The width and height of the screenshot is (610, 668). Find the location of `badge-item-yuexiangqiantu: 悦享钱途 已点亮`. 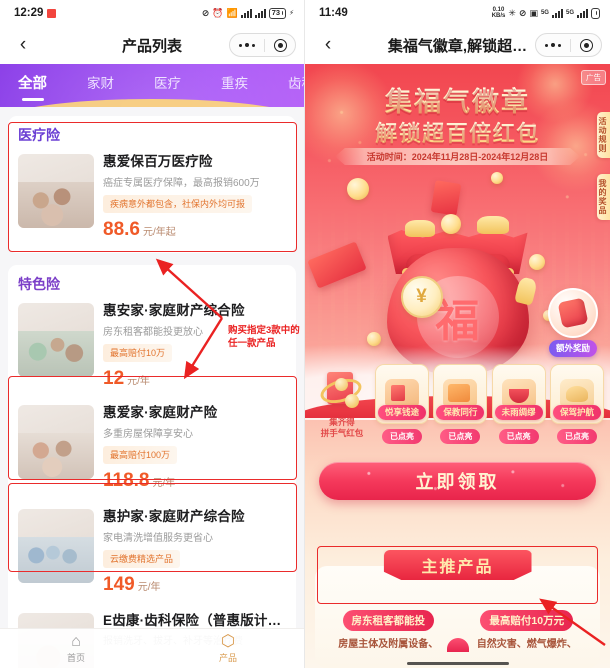

badge-item-yuexiangqiantu: 悦享钱途 已点亮 is located at coordinates (402, 404).